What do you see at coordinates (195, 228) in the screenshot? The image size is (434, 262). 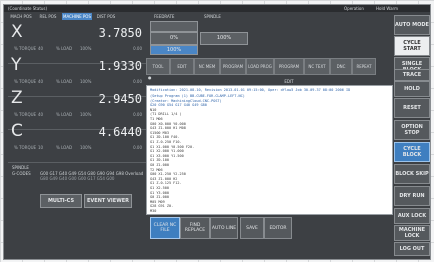 I see `find-replace-button: FIND REPLACE` at bounding box center [195, 228].